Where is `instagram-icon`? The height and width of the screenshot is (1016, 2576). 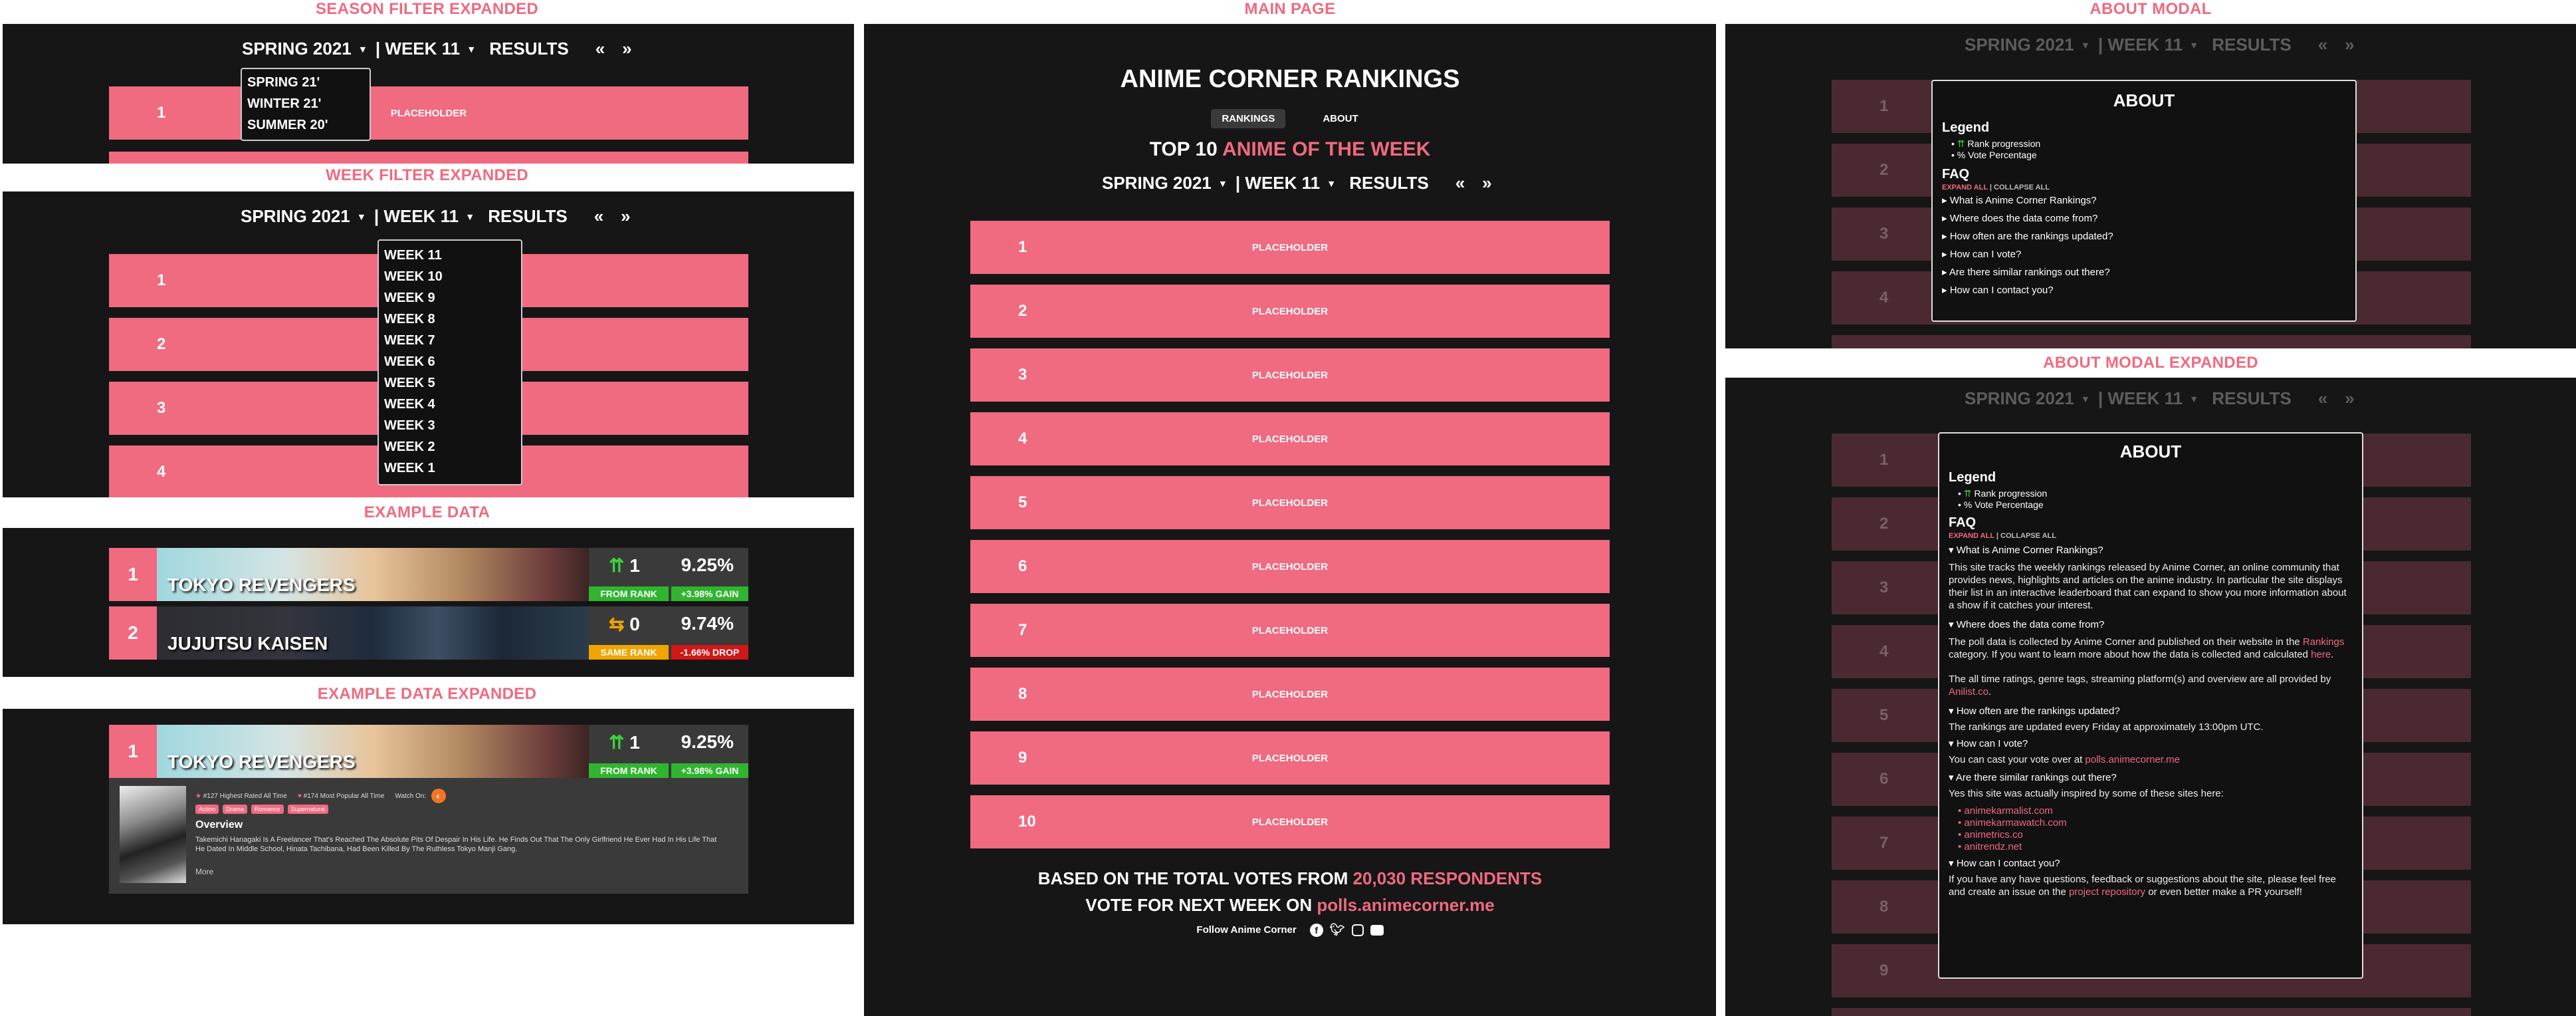 instagram-icon is located at coordinates (1357, 930).